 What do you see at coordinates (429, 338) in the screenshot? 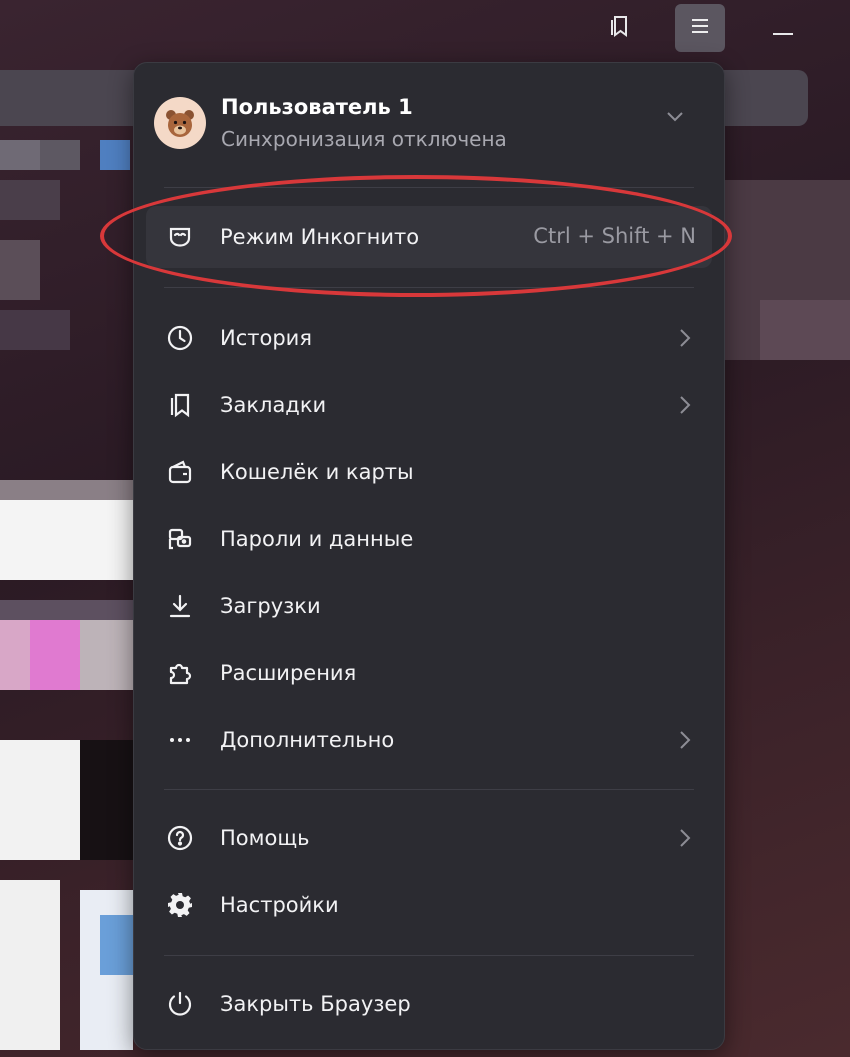
I see `menu-item-history: История` at bounding box center [429, 338].